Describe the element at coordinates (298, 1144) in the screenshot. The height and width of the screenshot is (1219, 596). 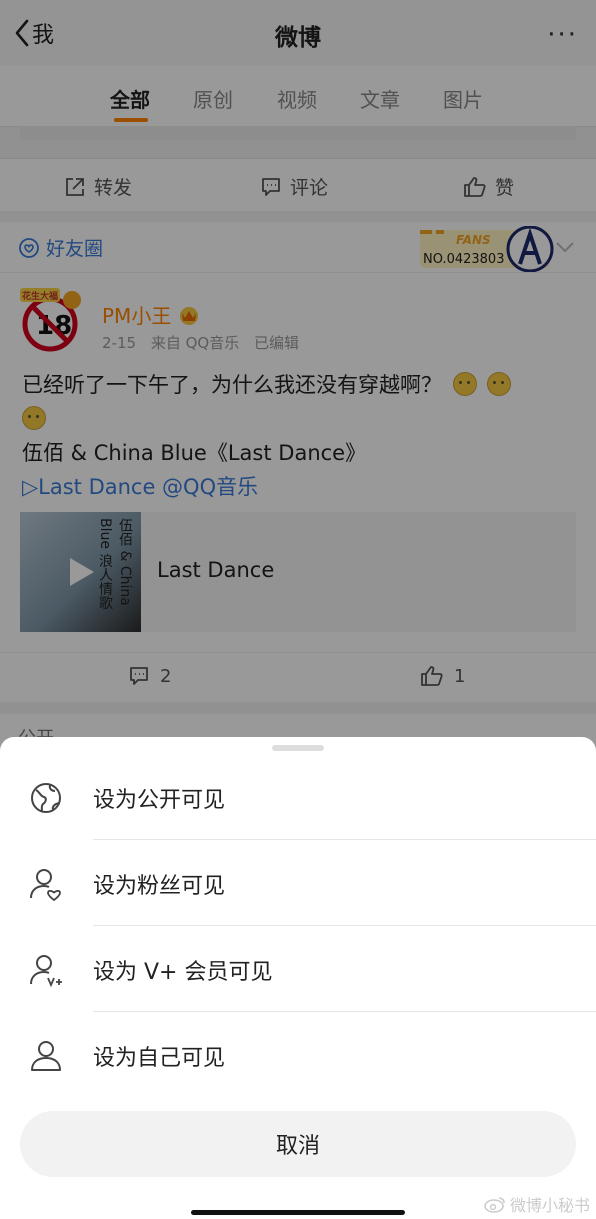
I see `cancel-button: 取消` at that location.